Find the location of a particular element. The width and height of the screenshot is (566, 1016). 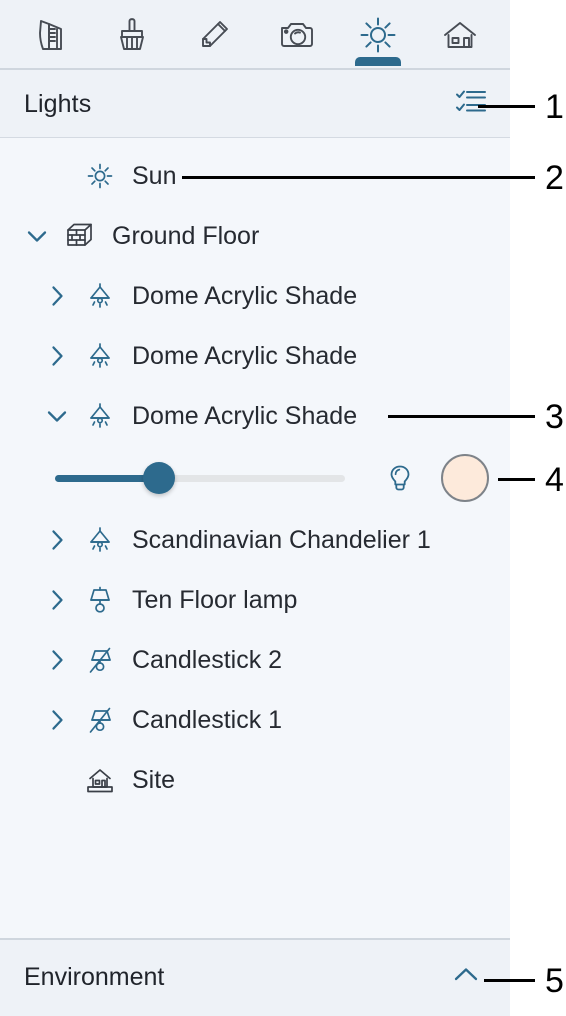

brush-icon is located at coordinates (132, 35).